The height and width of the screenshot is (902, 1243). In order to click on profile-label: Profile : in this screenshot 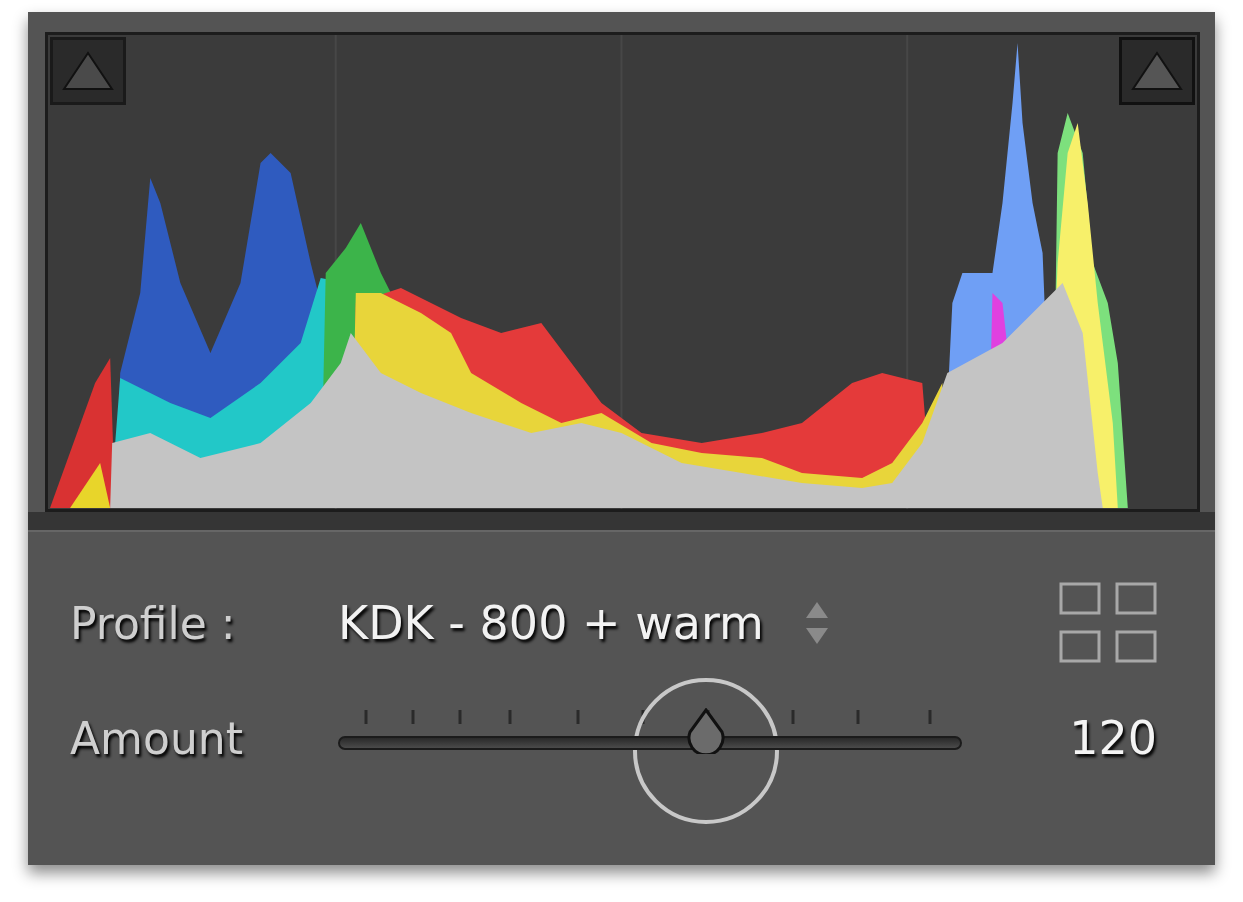, I will do `click(153, 623)`.